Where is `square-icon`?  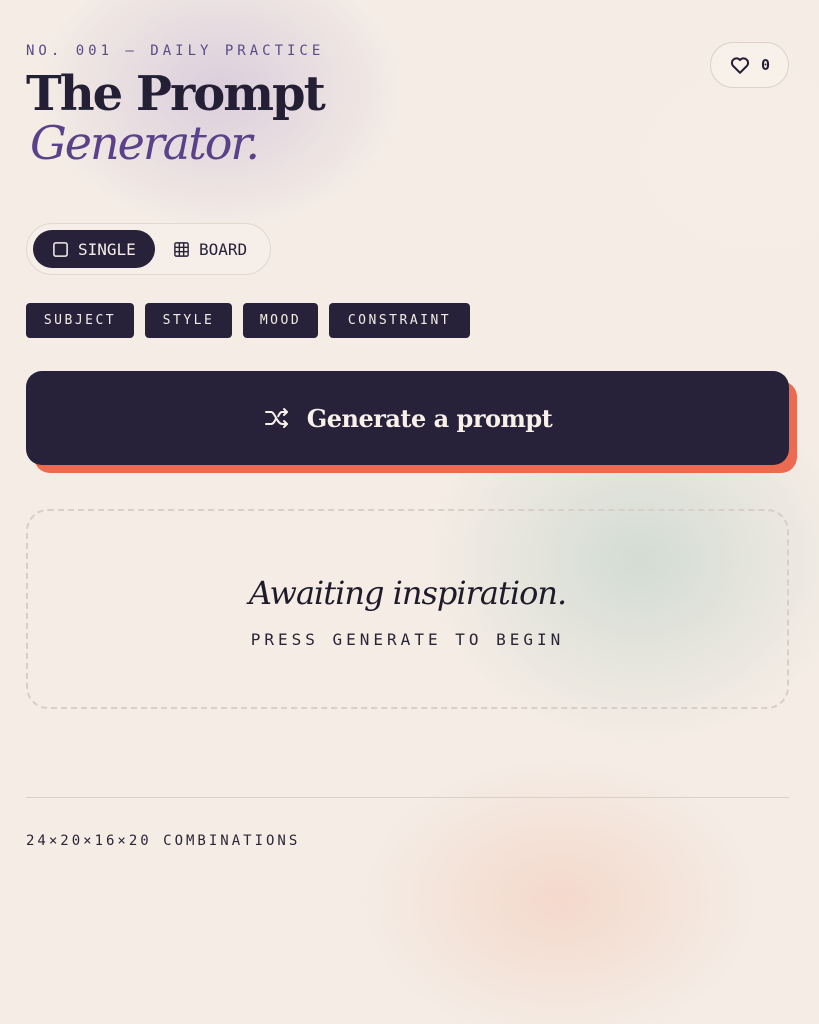
square-icon is located at coordinates (60, 249).